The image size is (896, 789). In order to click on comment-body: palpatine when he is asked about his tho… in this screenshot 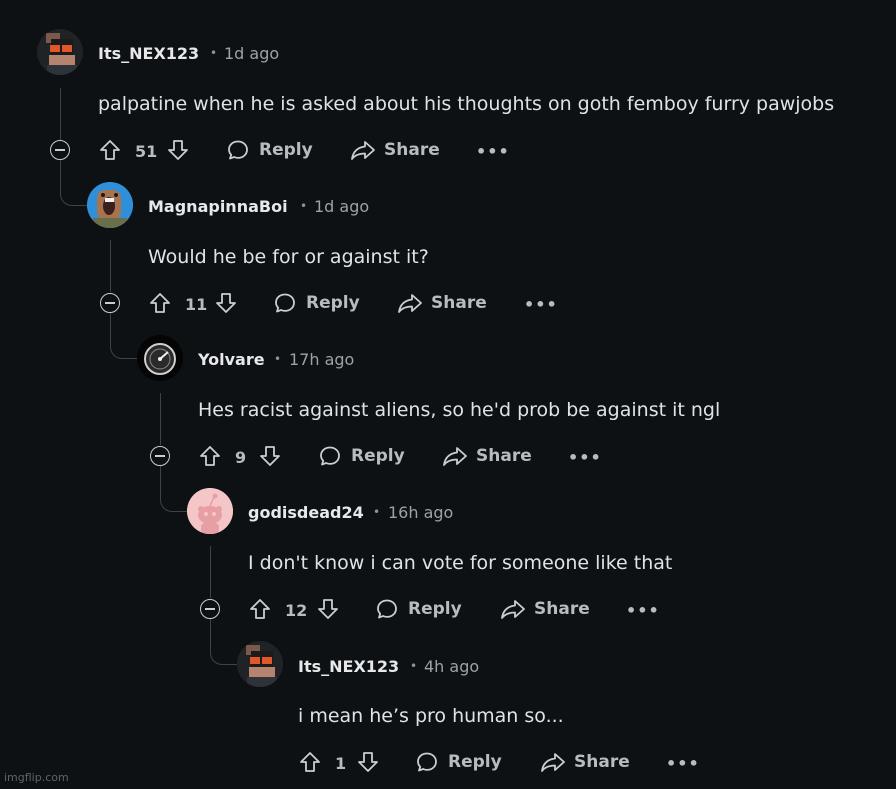, I will do `click(466, 104)`.